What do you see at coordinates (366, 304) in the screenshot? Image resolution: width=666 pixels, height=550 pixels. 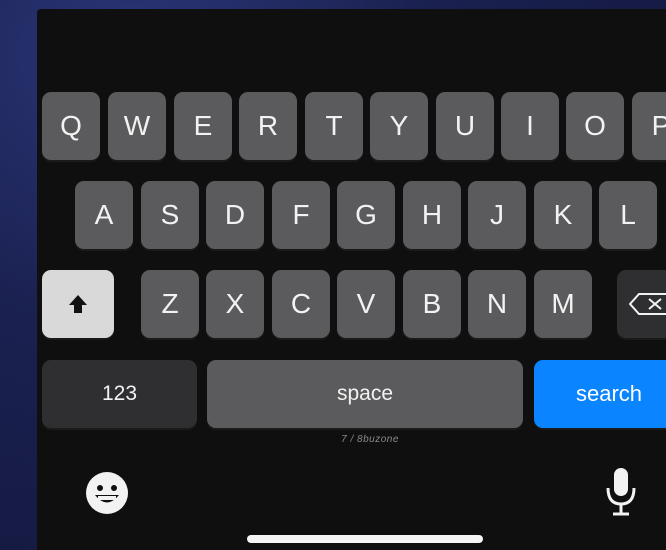 I see `key-v: V` at bounding box center [366, 304].